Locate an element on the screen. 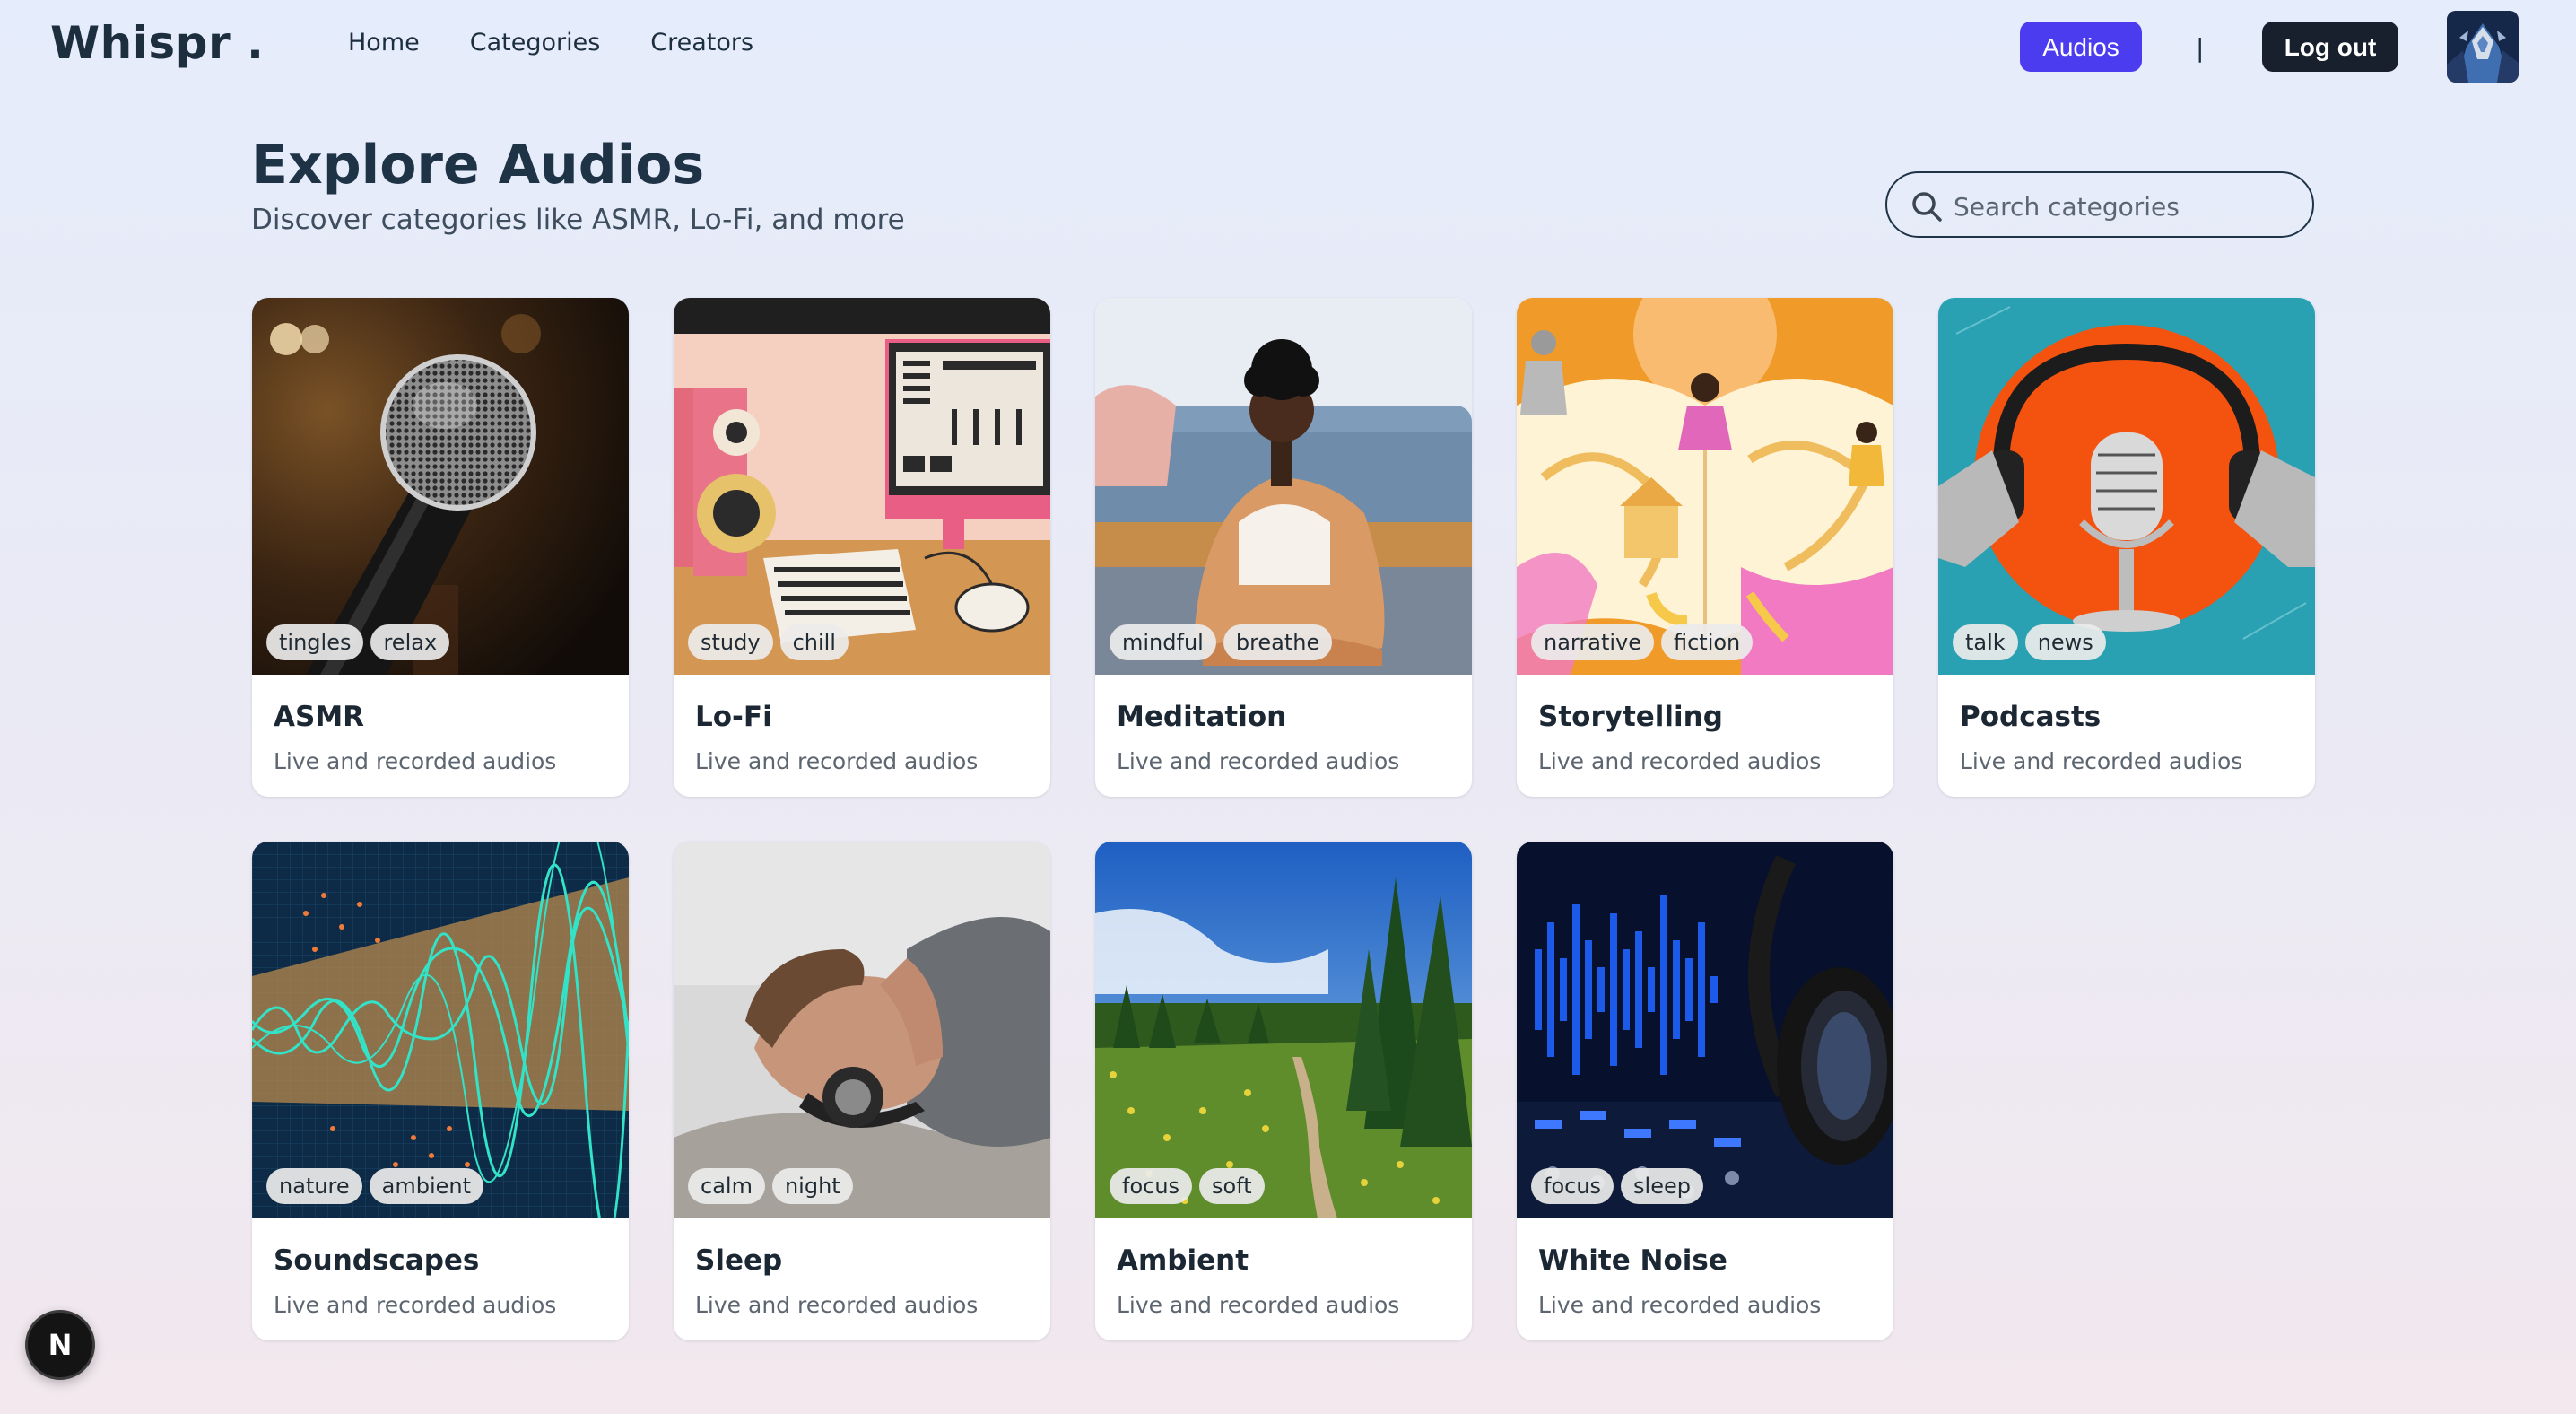 Image resolution: width=2576 pixels, height=1414 pixels. tag: study is located at coordinates (730, 642).